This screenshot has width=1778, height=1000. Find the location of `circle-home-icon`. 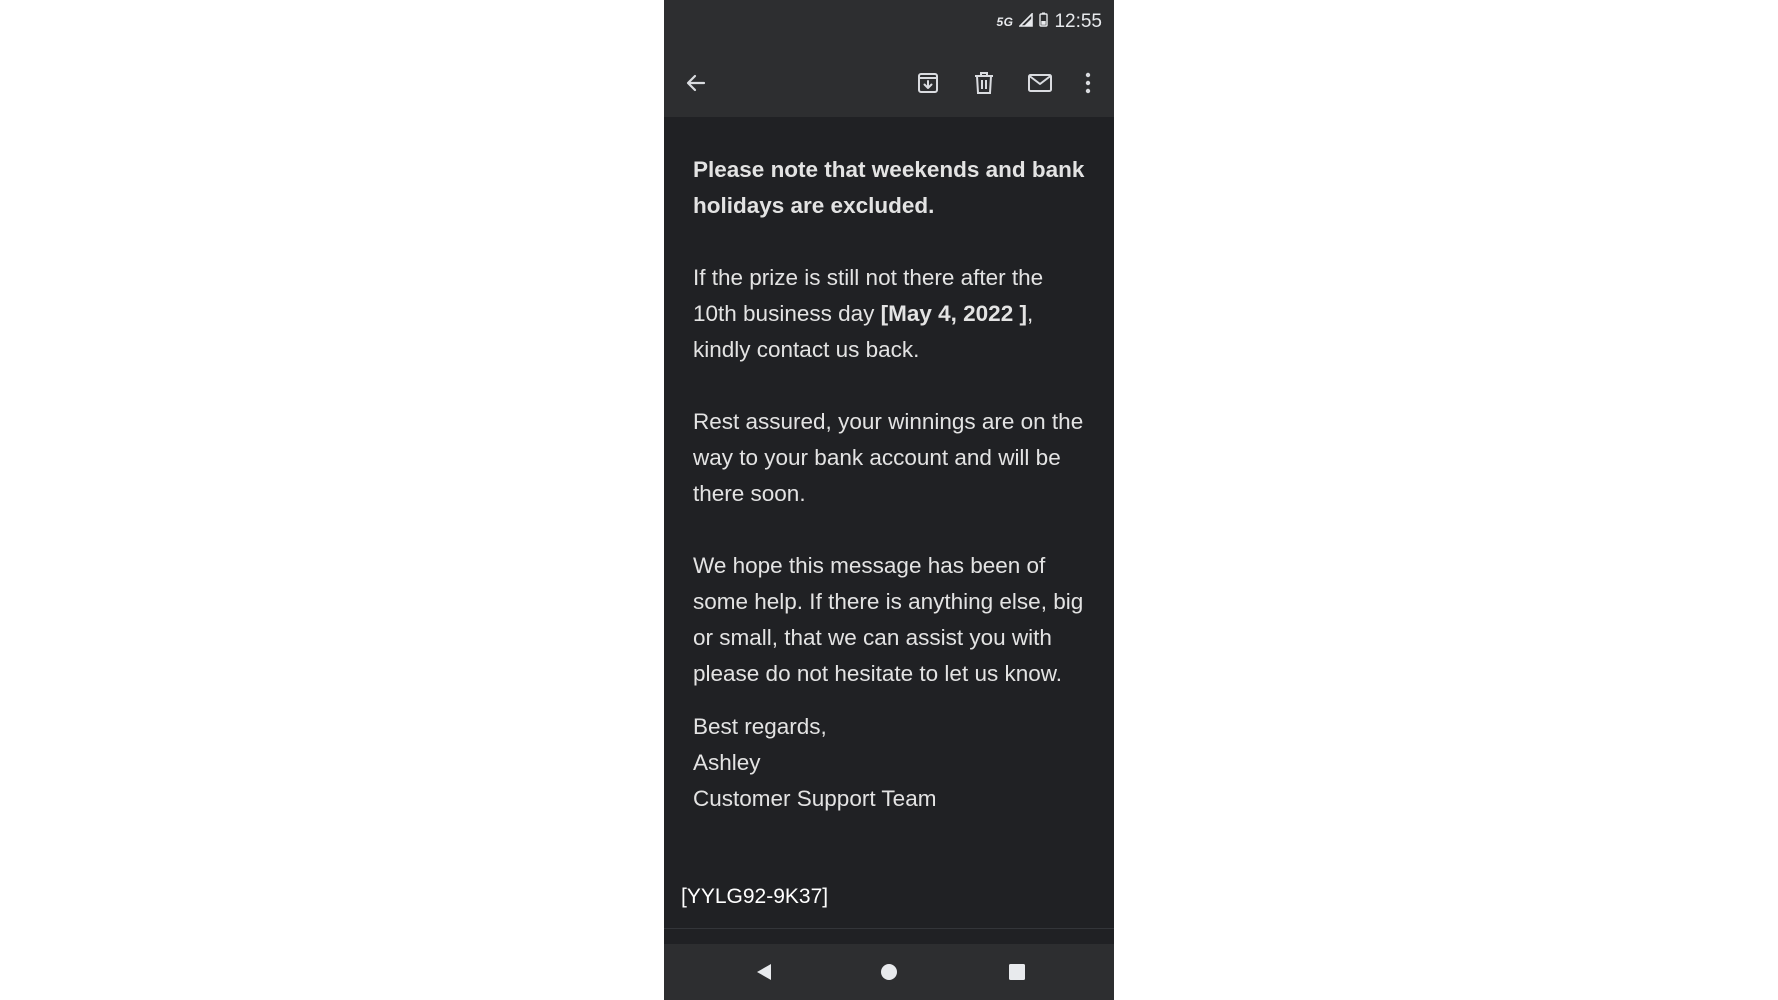

circle-home-icon is located at coordinates (889, 972).